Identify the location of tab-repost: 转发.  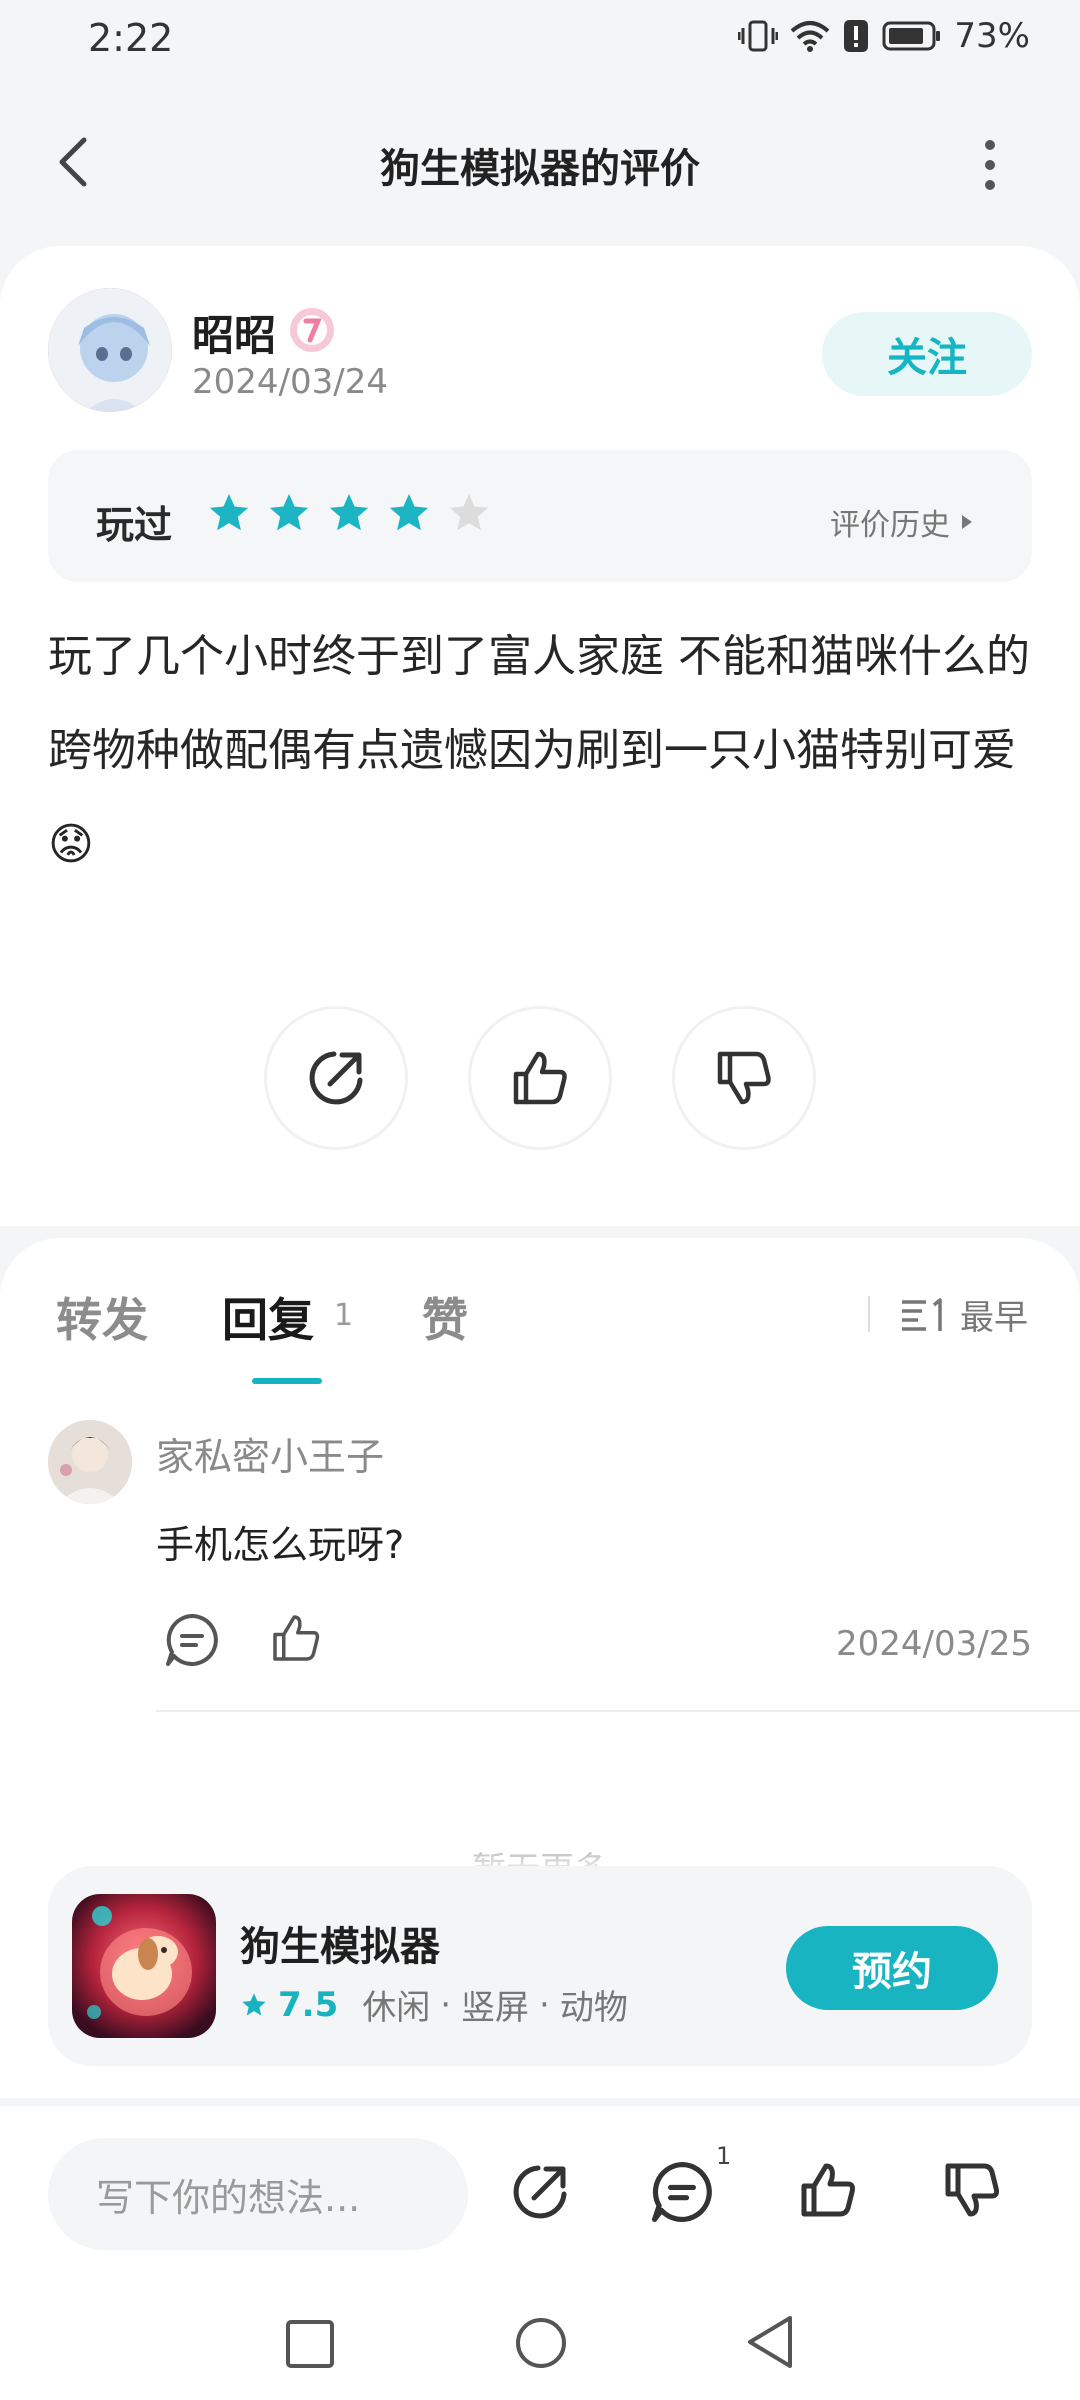
(102, 1317).